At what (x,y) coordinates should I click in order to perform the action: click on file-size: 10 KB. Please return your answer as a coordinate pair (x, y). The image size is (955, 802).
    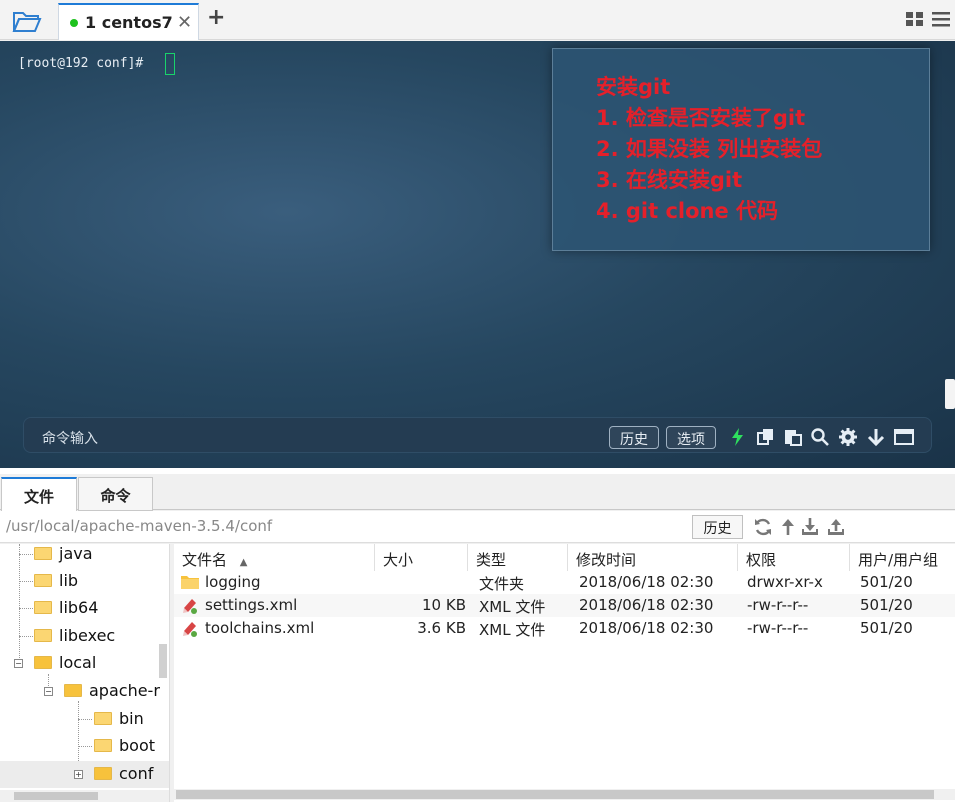
    Looking at the image, I should click on (444, 605).